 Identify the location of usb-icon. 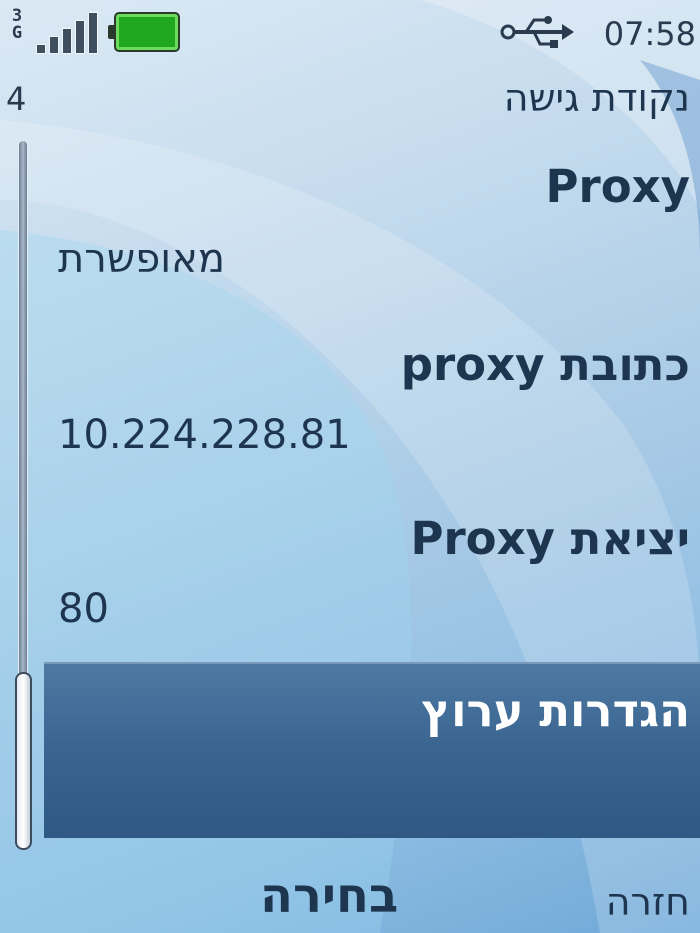
(537, 32).